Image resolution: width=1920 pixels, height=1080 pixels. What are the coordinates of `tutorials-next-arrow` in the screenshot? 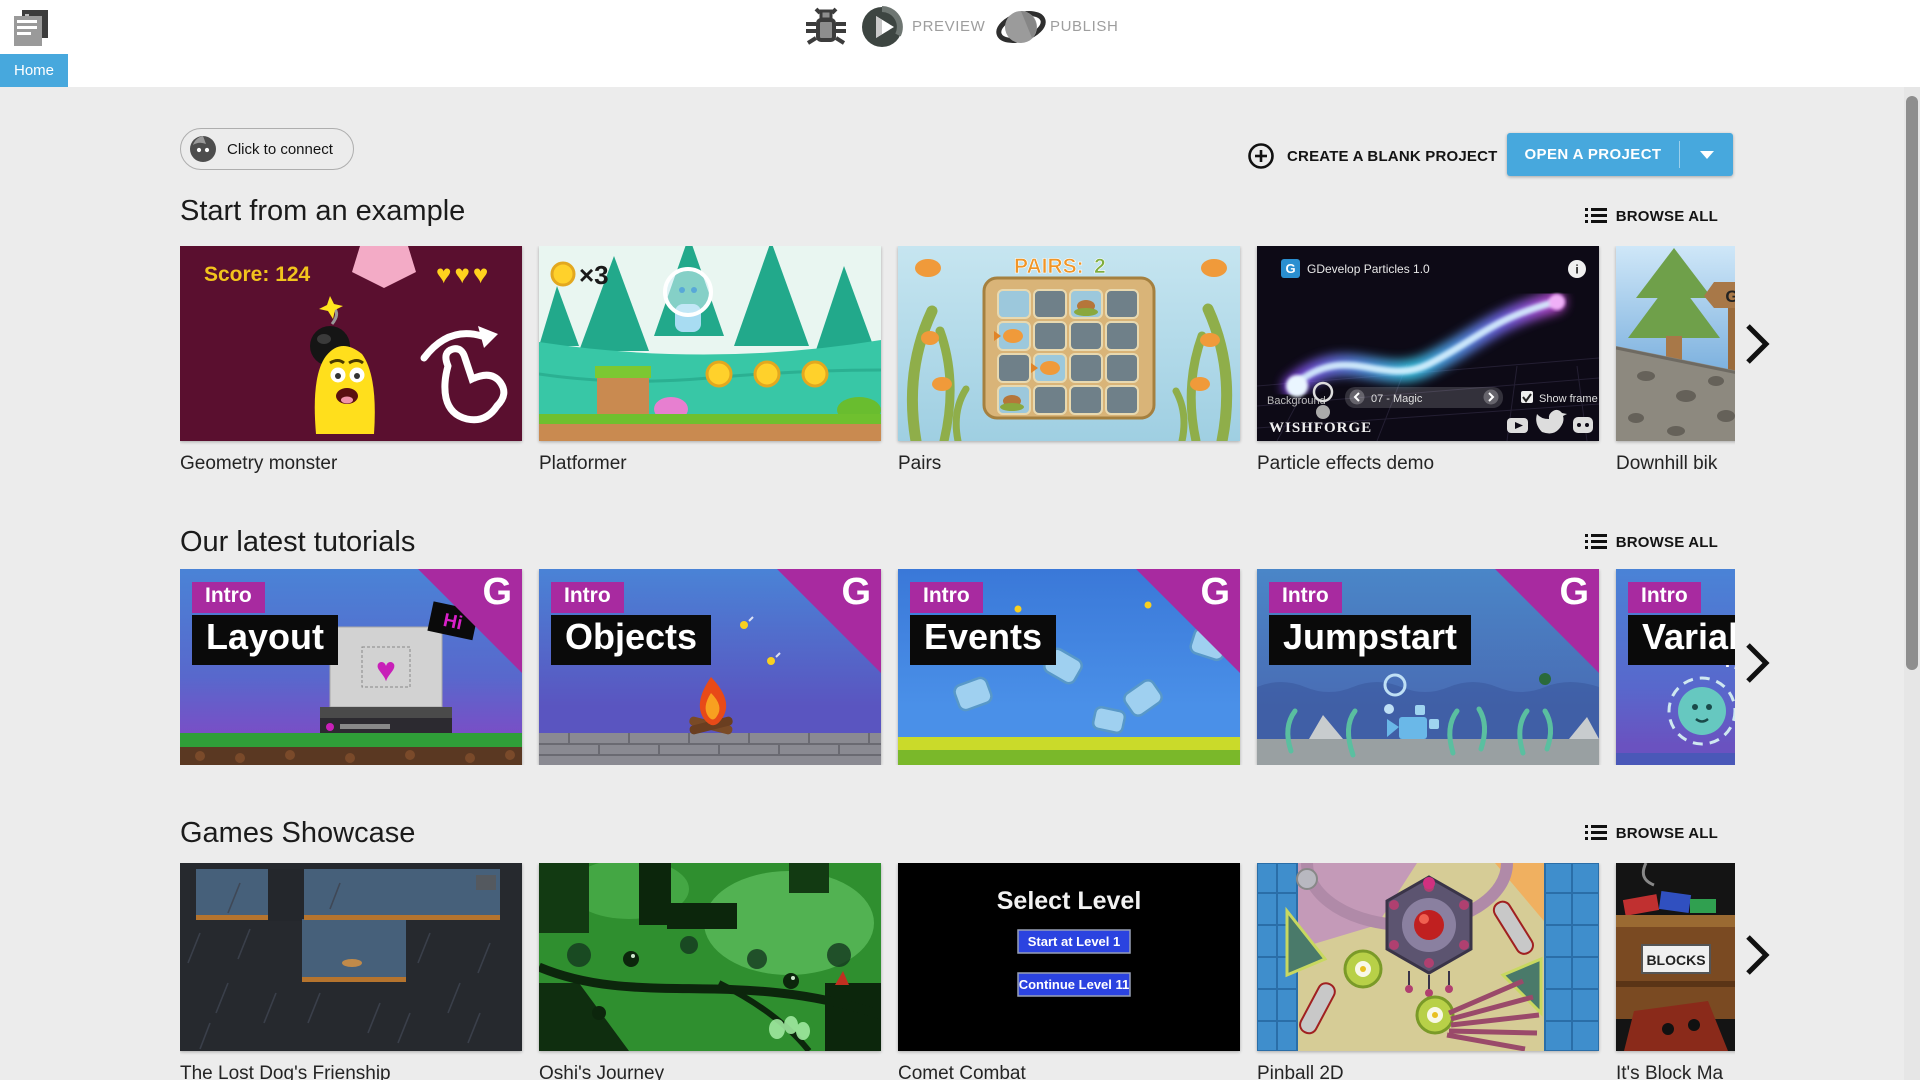 It's located at (1757, 663).